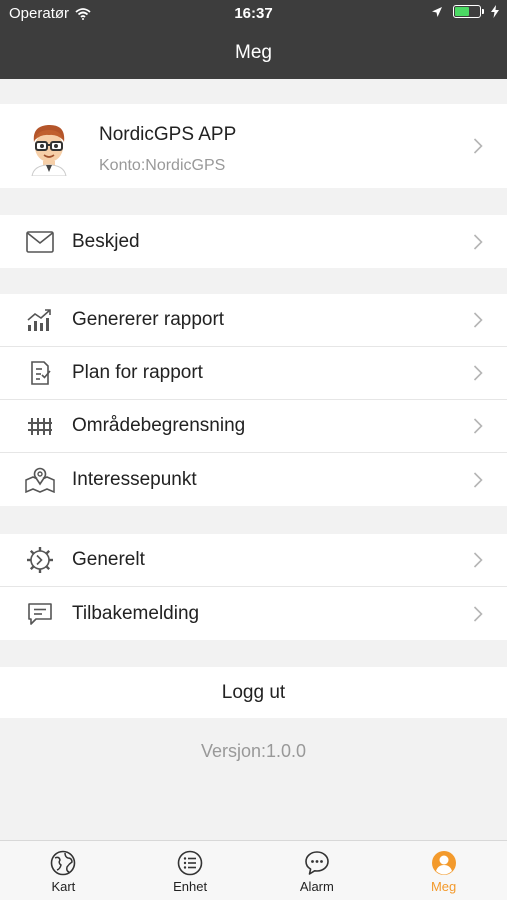  I want to click on tab-me: Meg, so click(443, 870).